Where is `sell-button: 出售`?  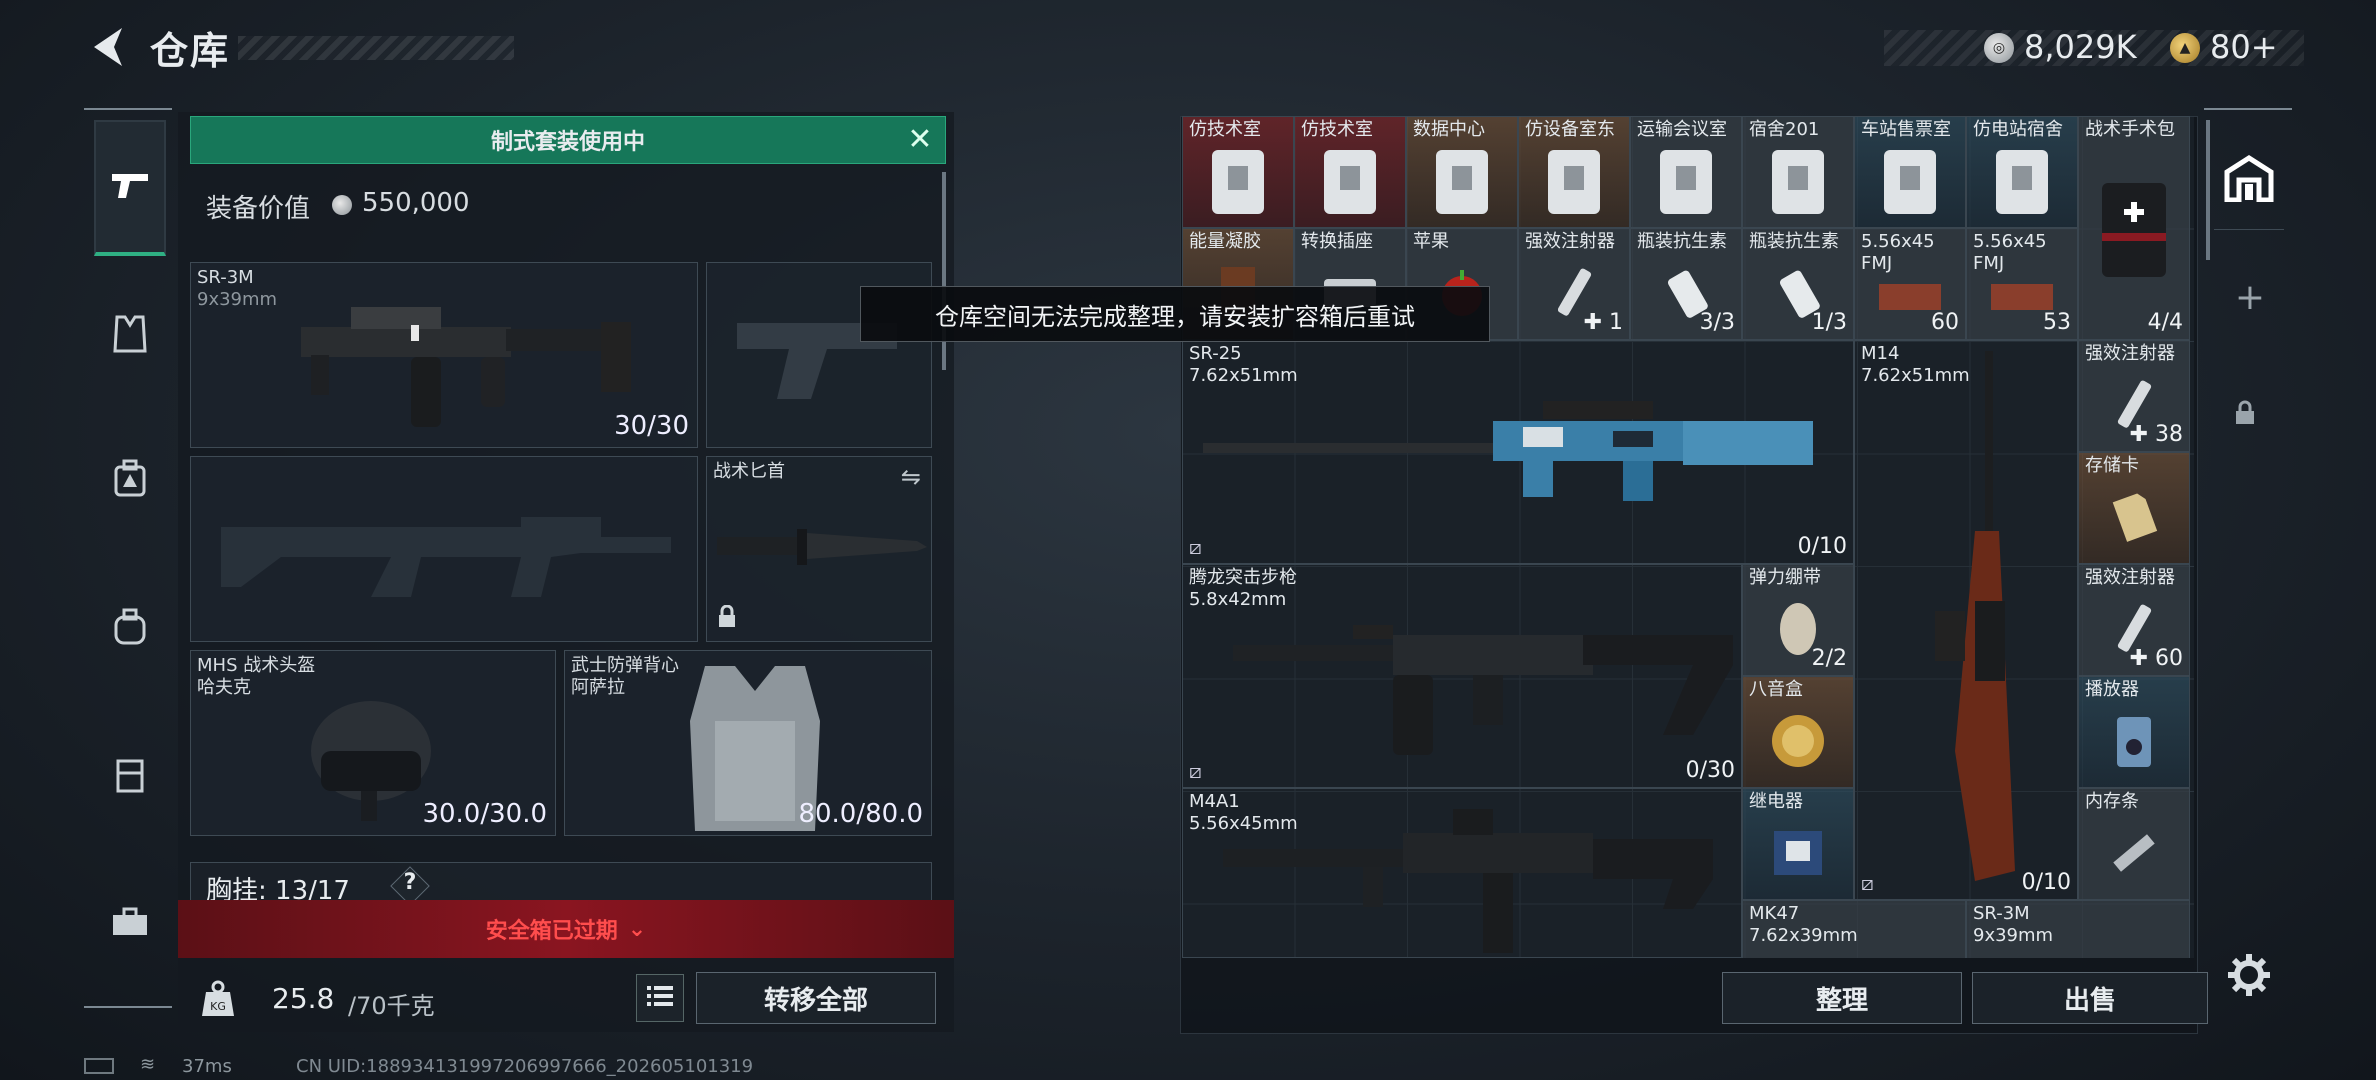
sell-button: 出售 is located at coordinates (2090, 998).